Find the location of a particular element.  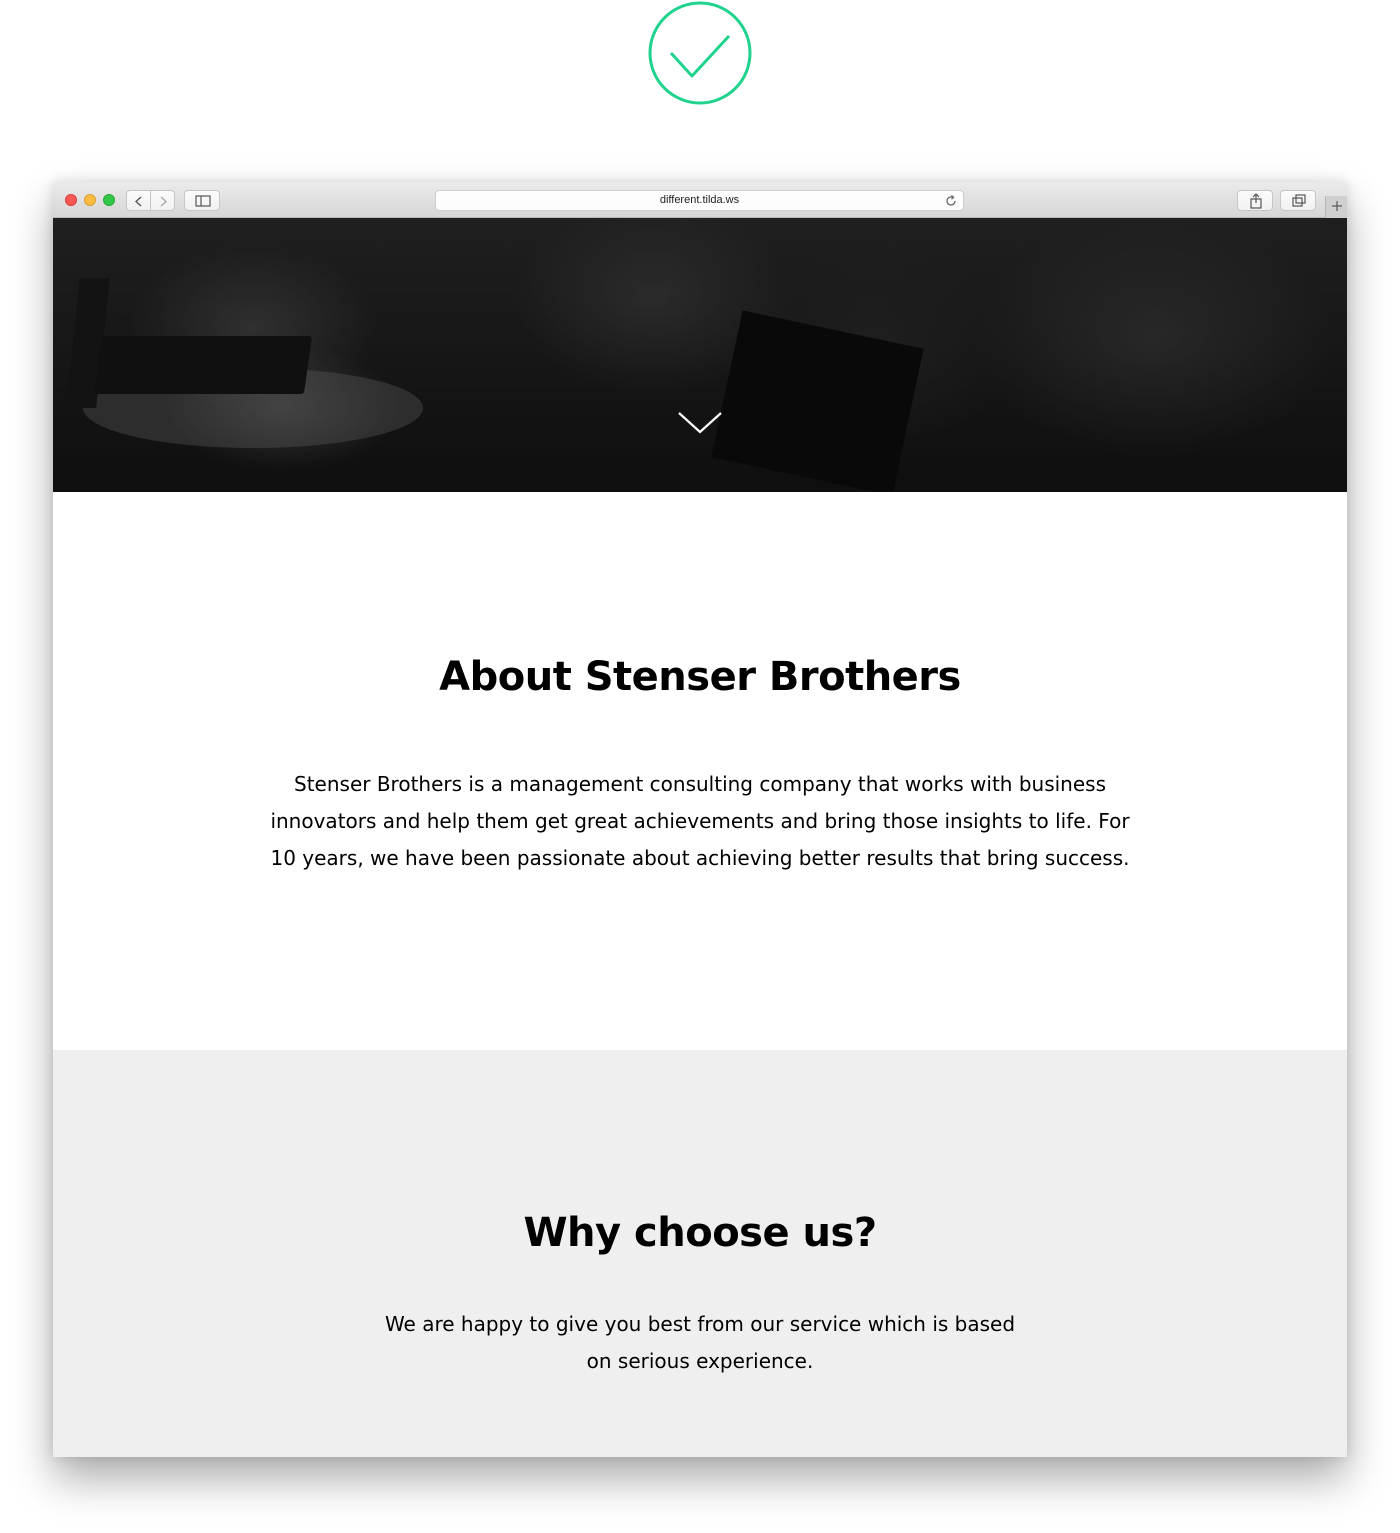

address-bar: different.tilda.ws is located at coordinates (699, 200).